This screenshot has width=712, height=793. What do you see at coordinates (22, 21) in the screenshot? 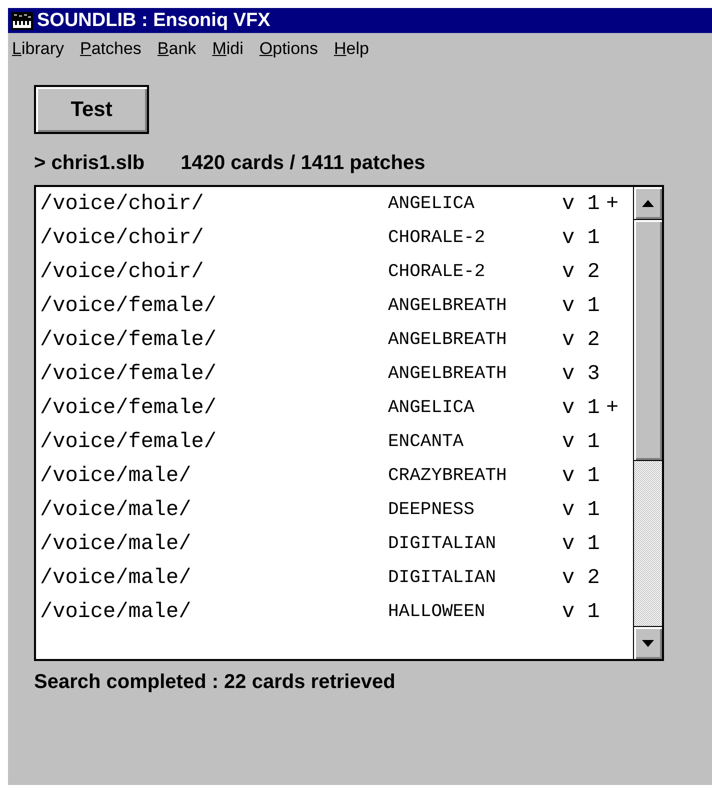
I see `keyboard-icon` at bounding box center [22, 21].